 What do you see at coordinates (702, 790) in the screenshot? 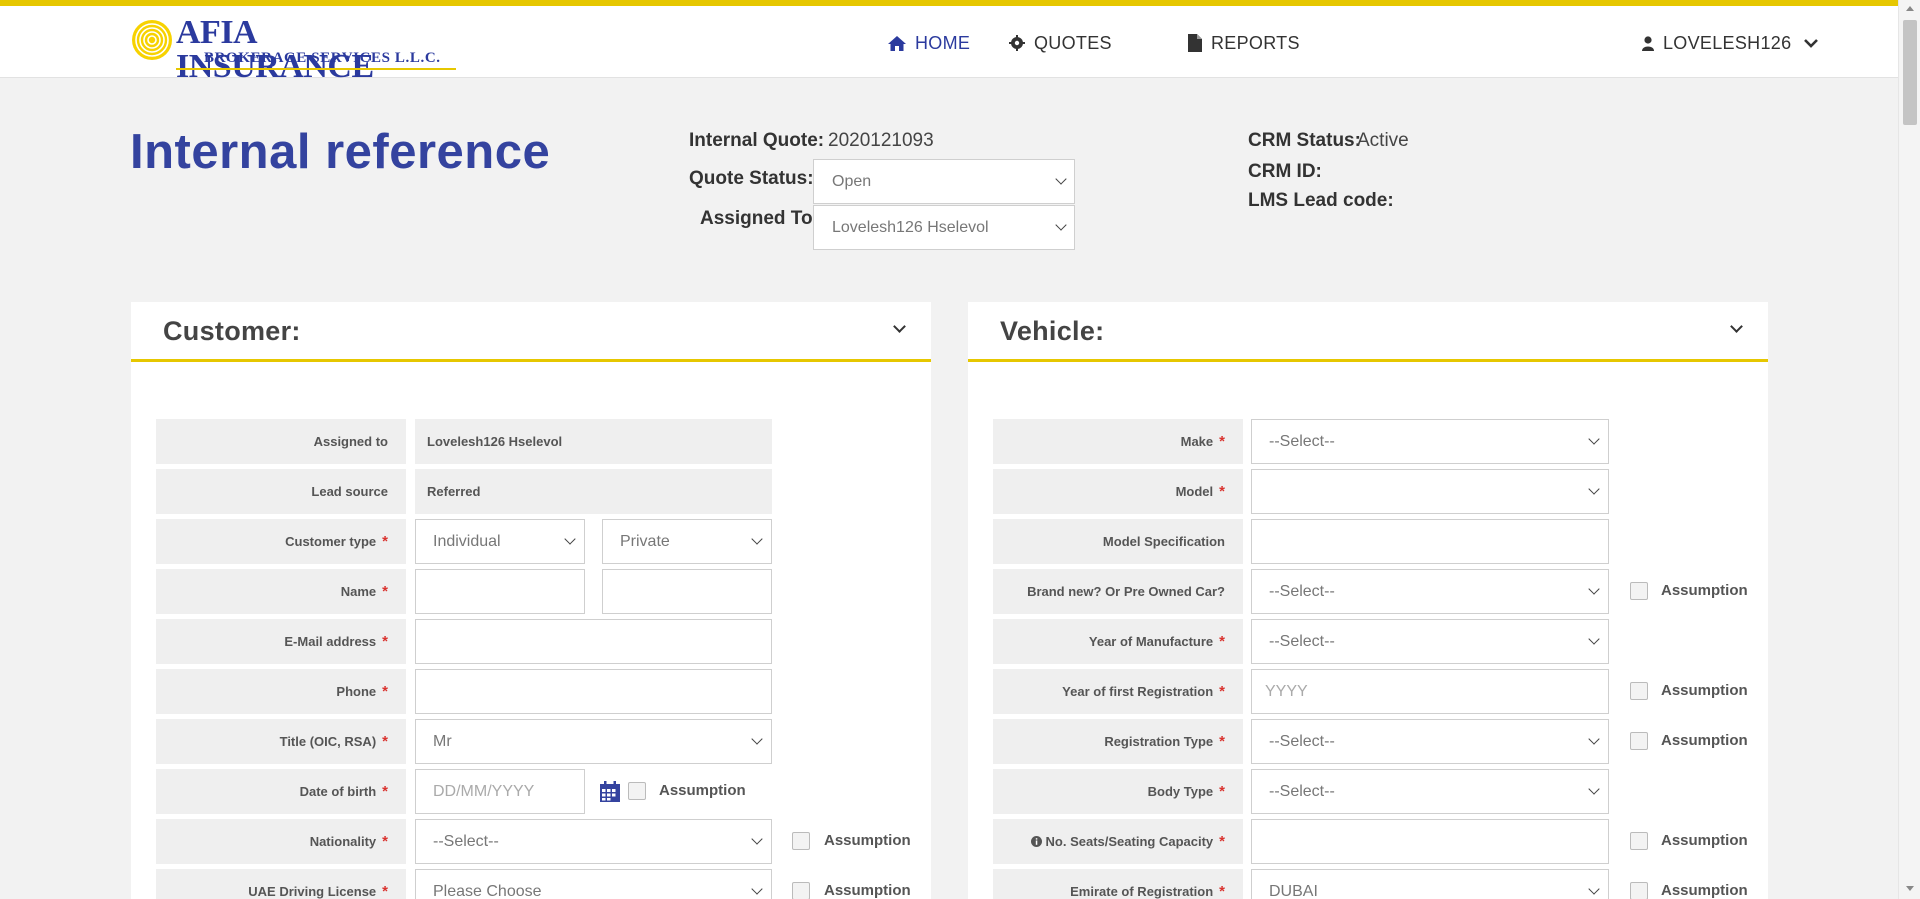
I see `dob-assumption-label: Assumption` at bounding box center [702, 790].